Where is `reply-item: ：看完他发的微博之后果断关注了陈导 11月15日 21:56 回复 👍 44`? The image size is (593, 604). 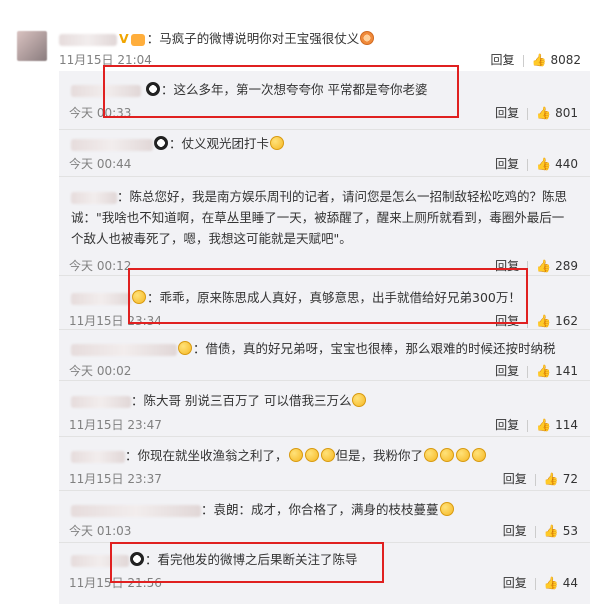
reply-item: ：看完他发的微博之后果断关注了陈导 11月15日 21:56 回复 👍 44 is located at coordinates (324, 573).